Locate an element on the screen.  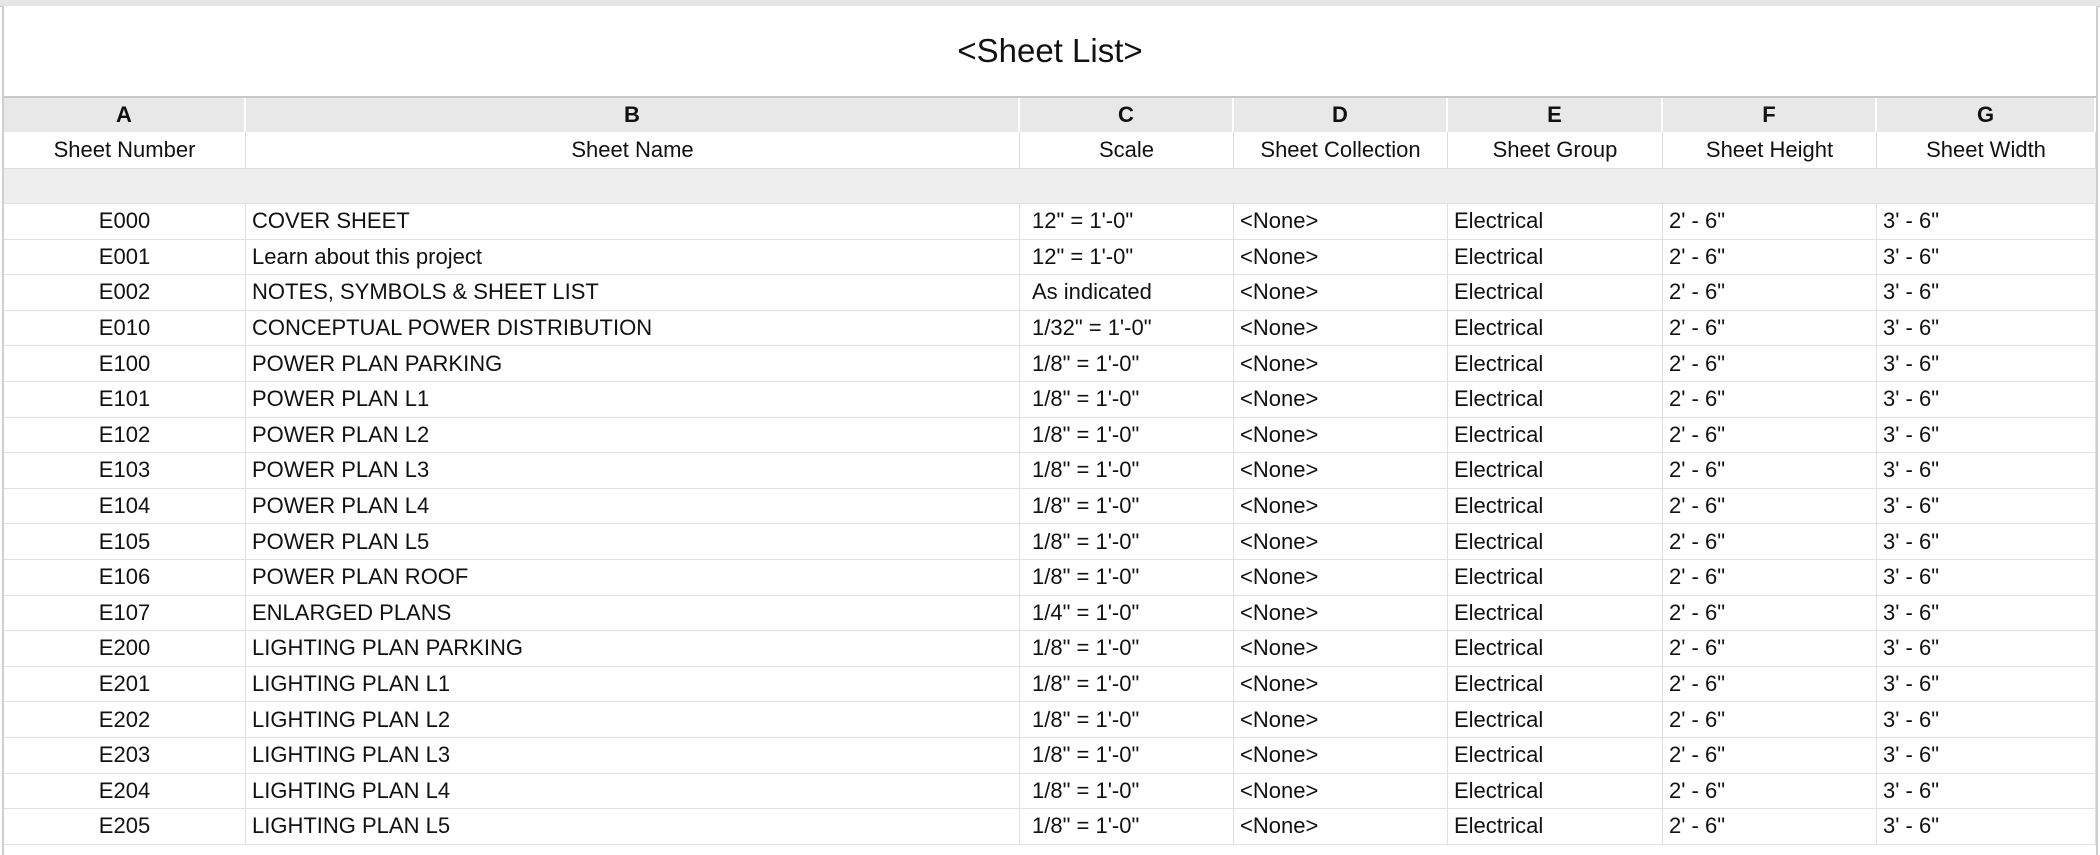
cell-sheet-name: Learn about this project is located at coordinates (633, 257).